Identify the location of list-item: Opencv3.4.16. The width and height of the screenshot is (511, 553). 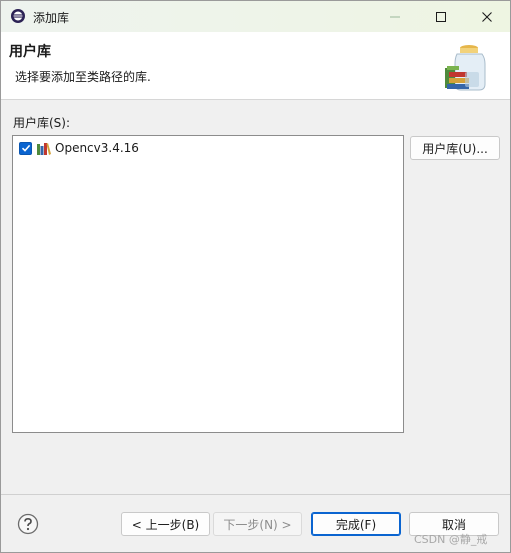
(79, 148).